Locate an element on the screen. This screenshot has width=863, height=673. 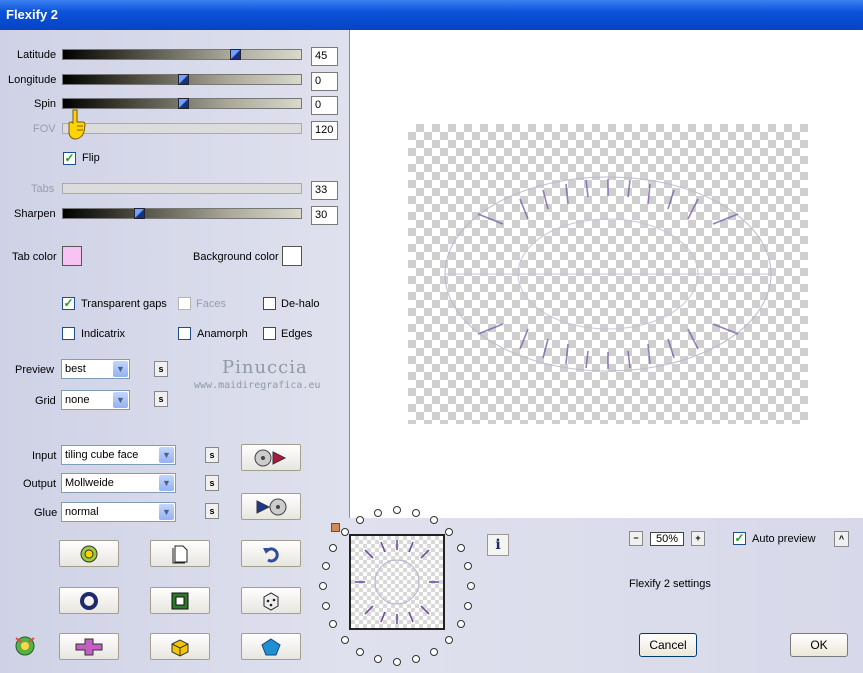
indicatrix-checkbox is located at coordinates (68, 333).